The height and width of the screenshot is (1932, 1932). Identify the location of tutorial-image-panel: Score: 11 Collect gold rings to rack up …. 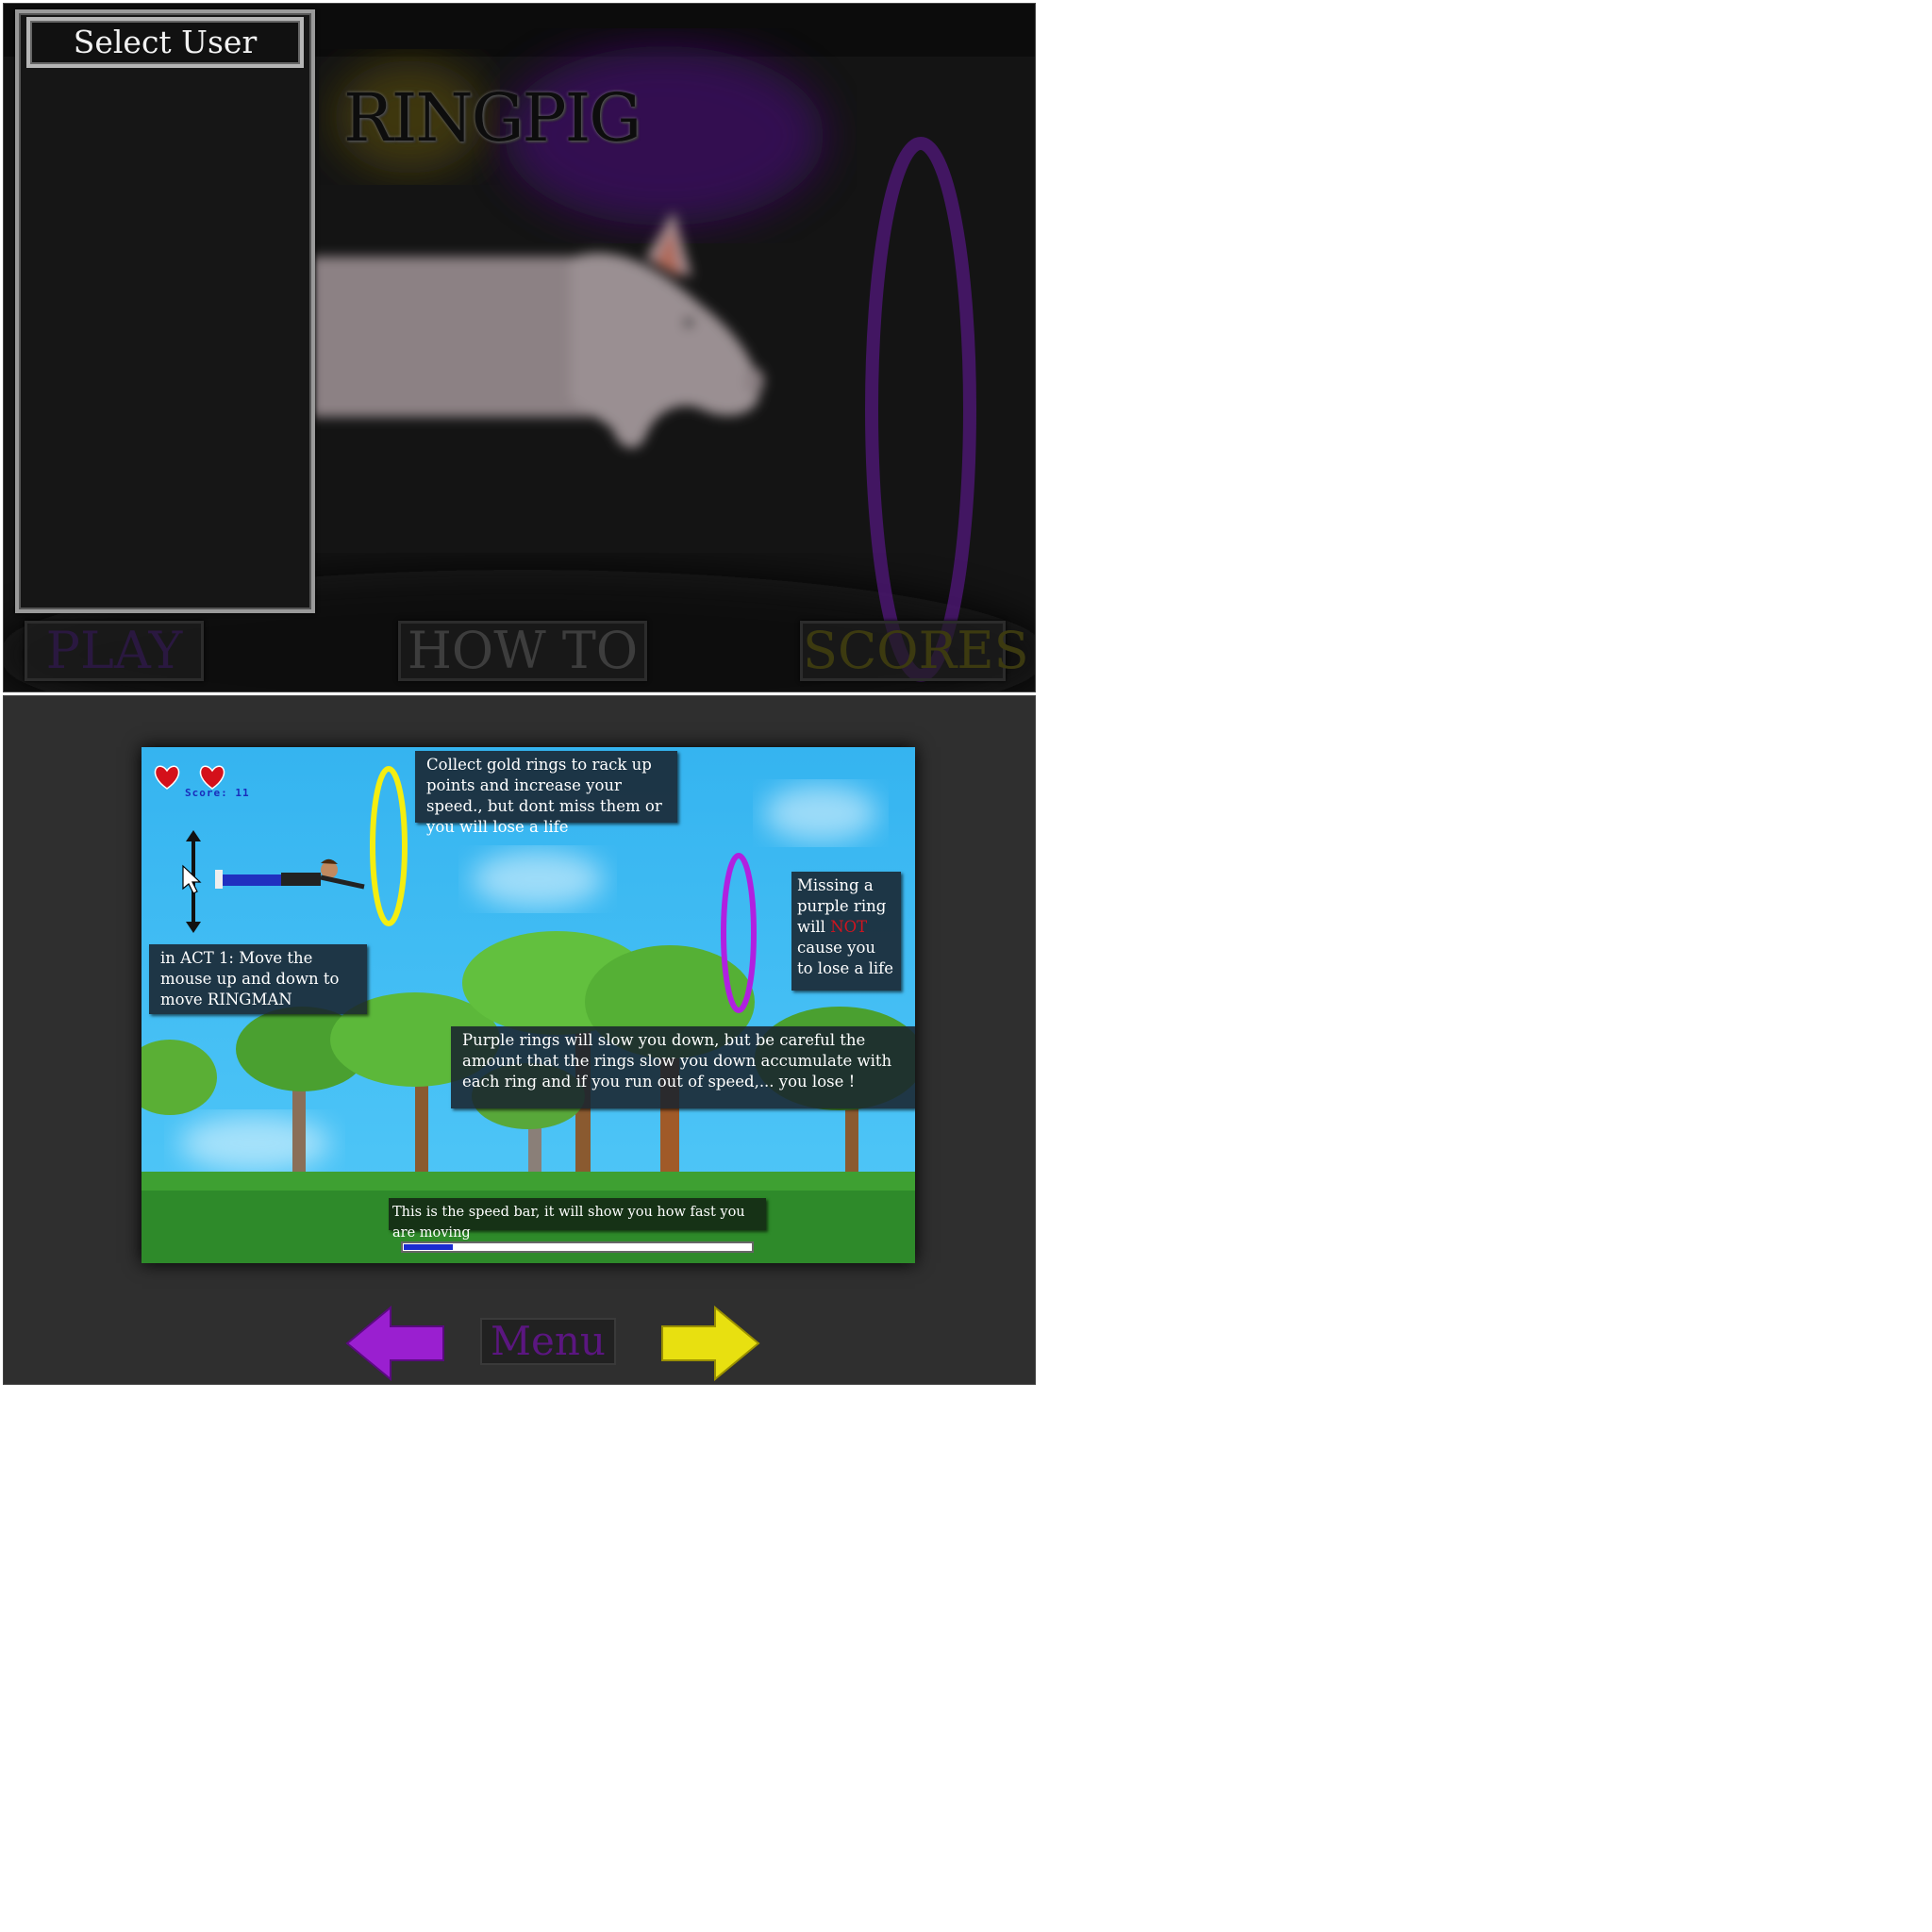
(528, 1005).